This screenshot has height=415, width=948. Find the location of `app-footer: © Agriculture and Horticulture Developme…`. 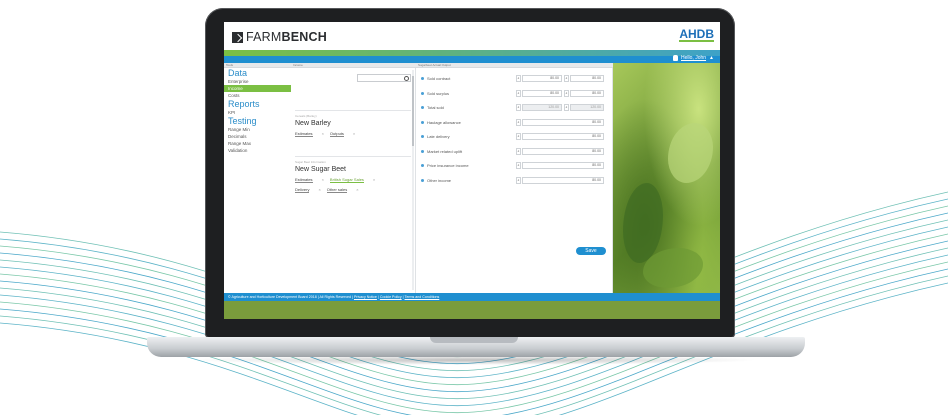

app-footer: © Agriculture and Horticulture Developme… is located at coordinates (472, 297).